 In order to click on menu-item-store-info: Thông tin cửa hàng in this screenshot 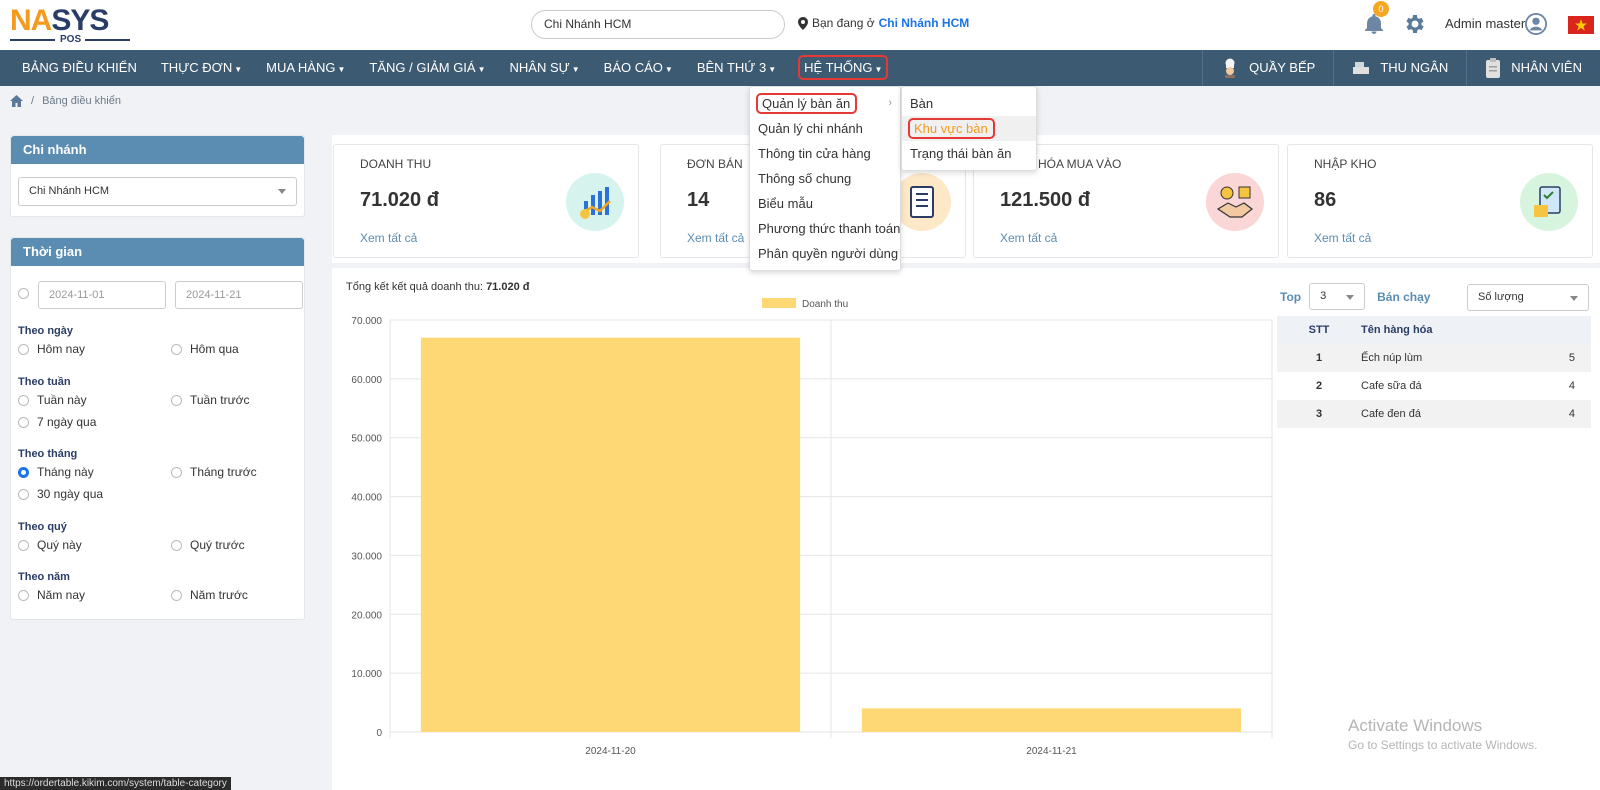, I will do `click(825, 153)`.